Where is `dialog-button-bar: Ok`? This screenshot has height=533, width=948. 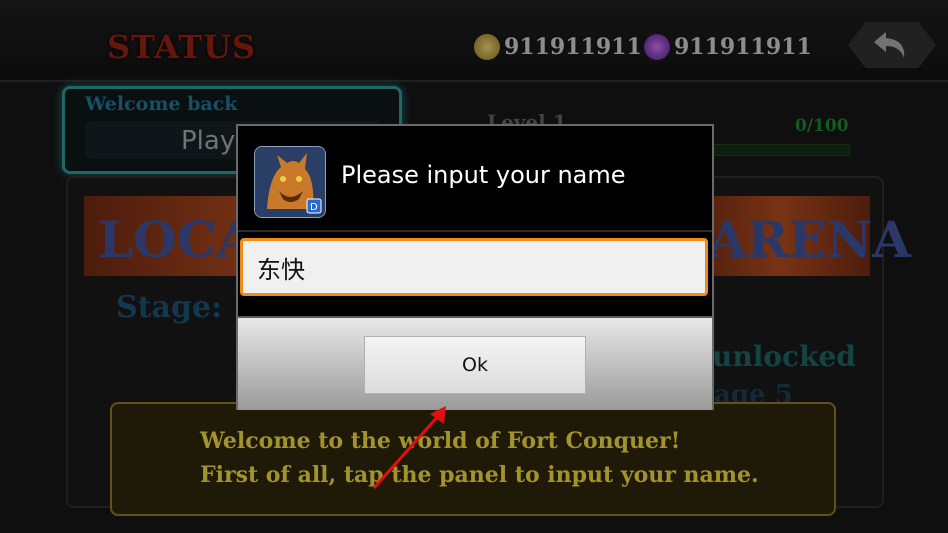 dialog-button-bar: Ok is located at coordinates (475, 363).